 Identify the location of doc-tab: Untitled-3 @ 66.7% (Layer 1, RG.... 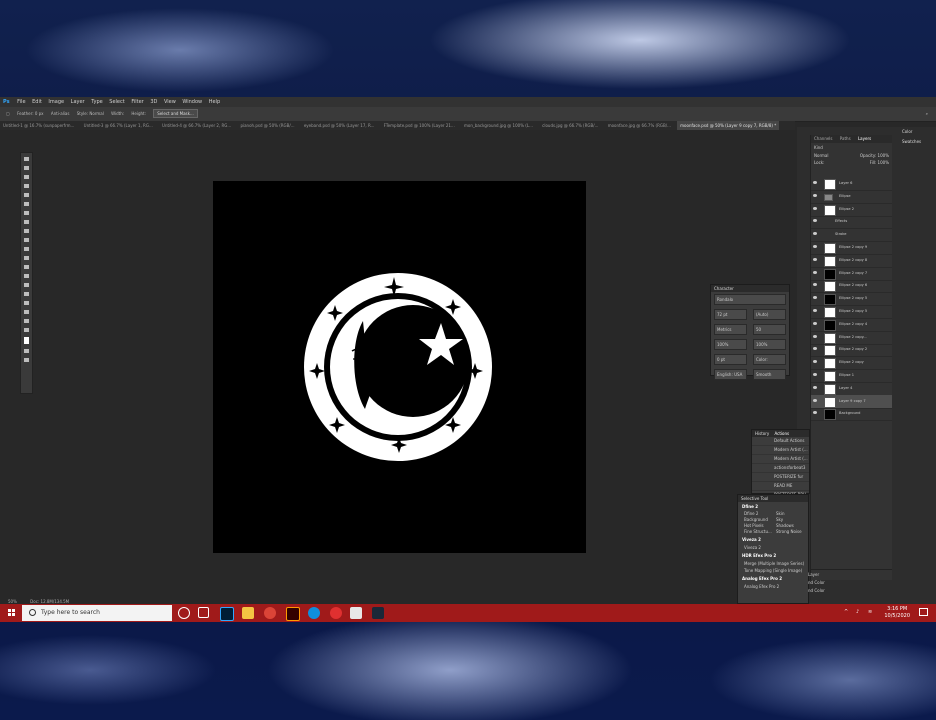
(118, 125).